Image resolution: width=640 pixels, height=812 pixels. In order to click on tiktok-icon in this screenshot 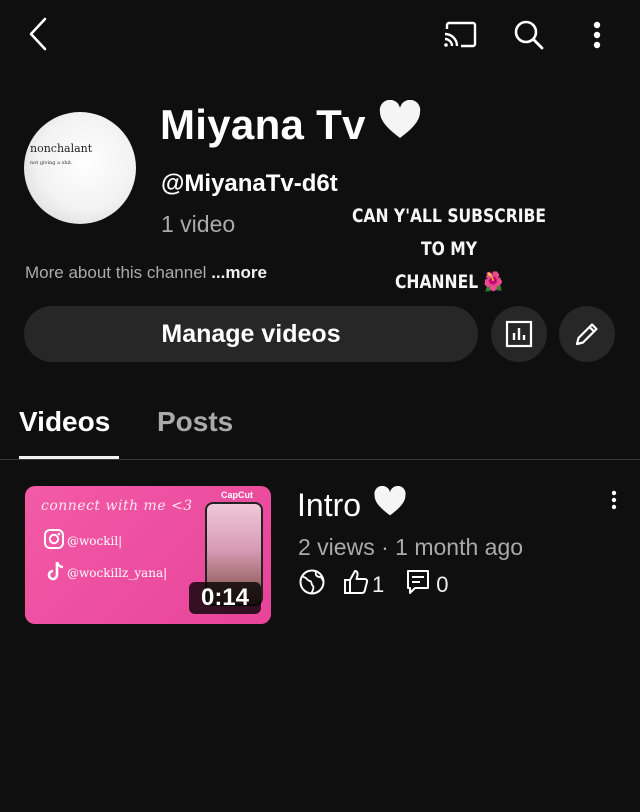, I will do `click(56, 572)`.